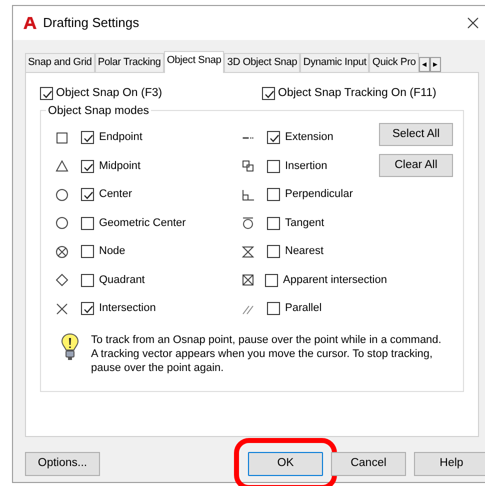  I want to click on window-title: Drafting Settings, so click(91, 23).